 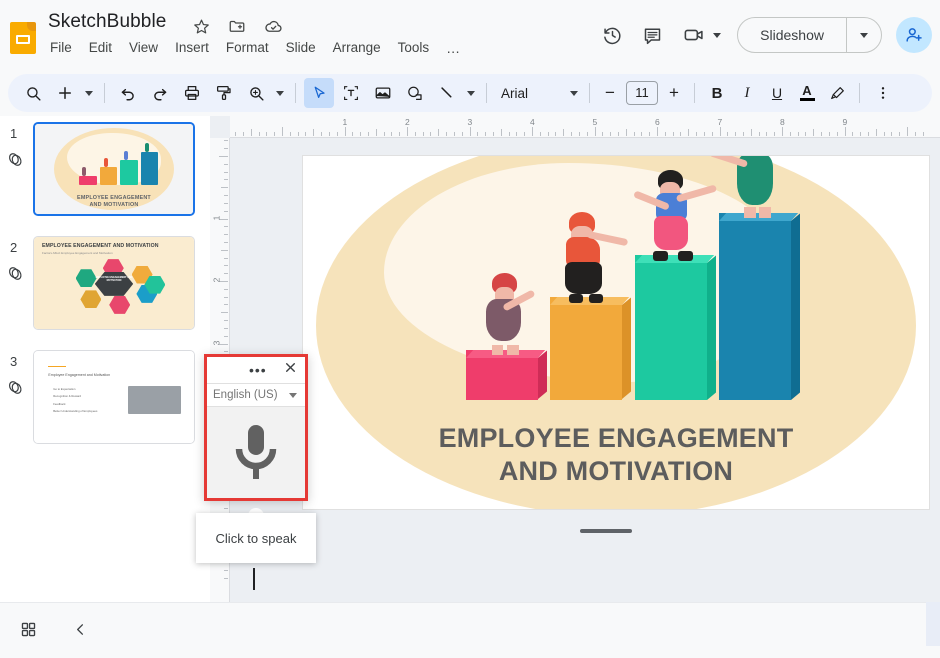 What do you see at coordinates (319, 93) in the screenshot?
I see `select-tool-icon` at bounding box center [319, 93].